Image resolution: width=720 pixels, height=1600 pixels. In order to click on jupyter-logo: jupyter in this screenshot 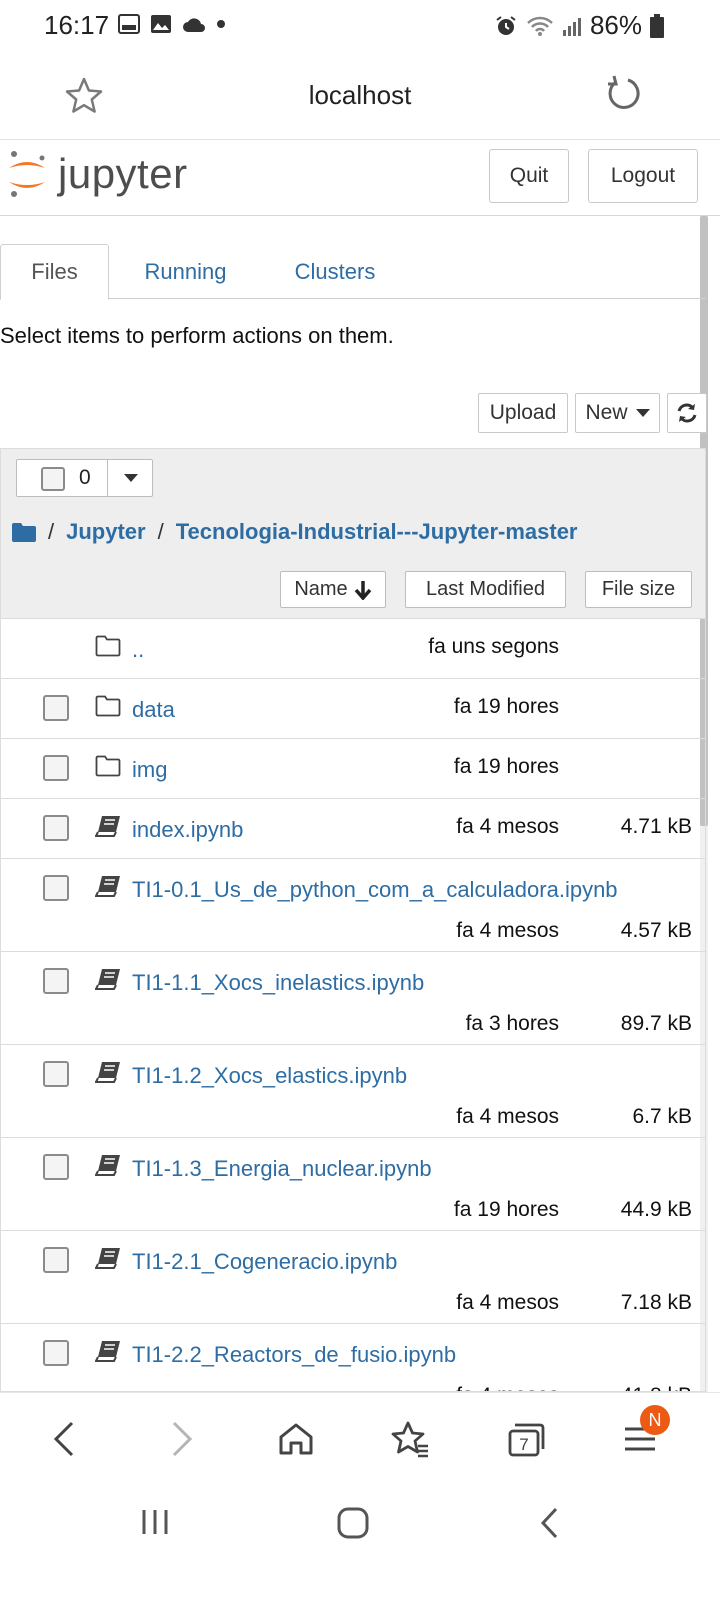, I will do `click(97, 174)`.